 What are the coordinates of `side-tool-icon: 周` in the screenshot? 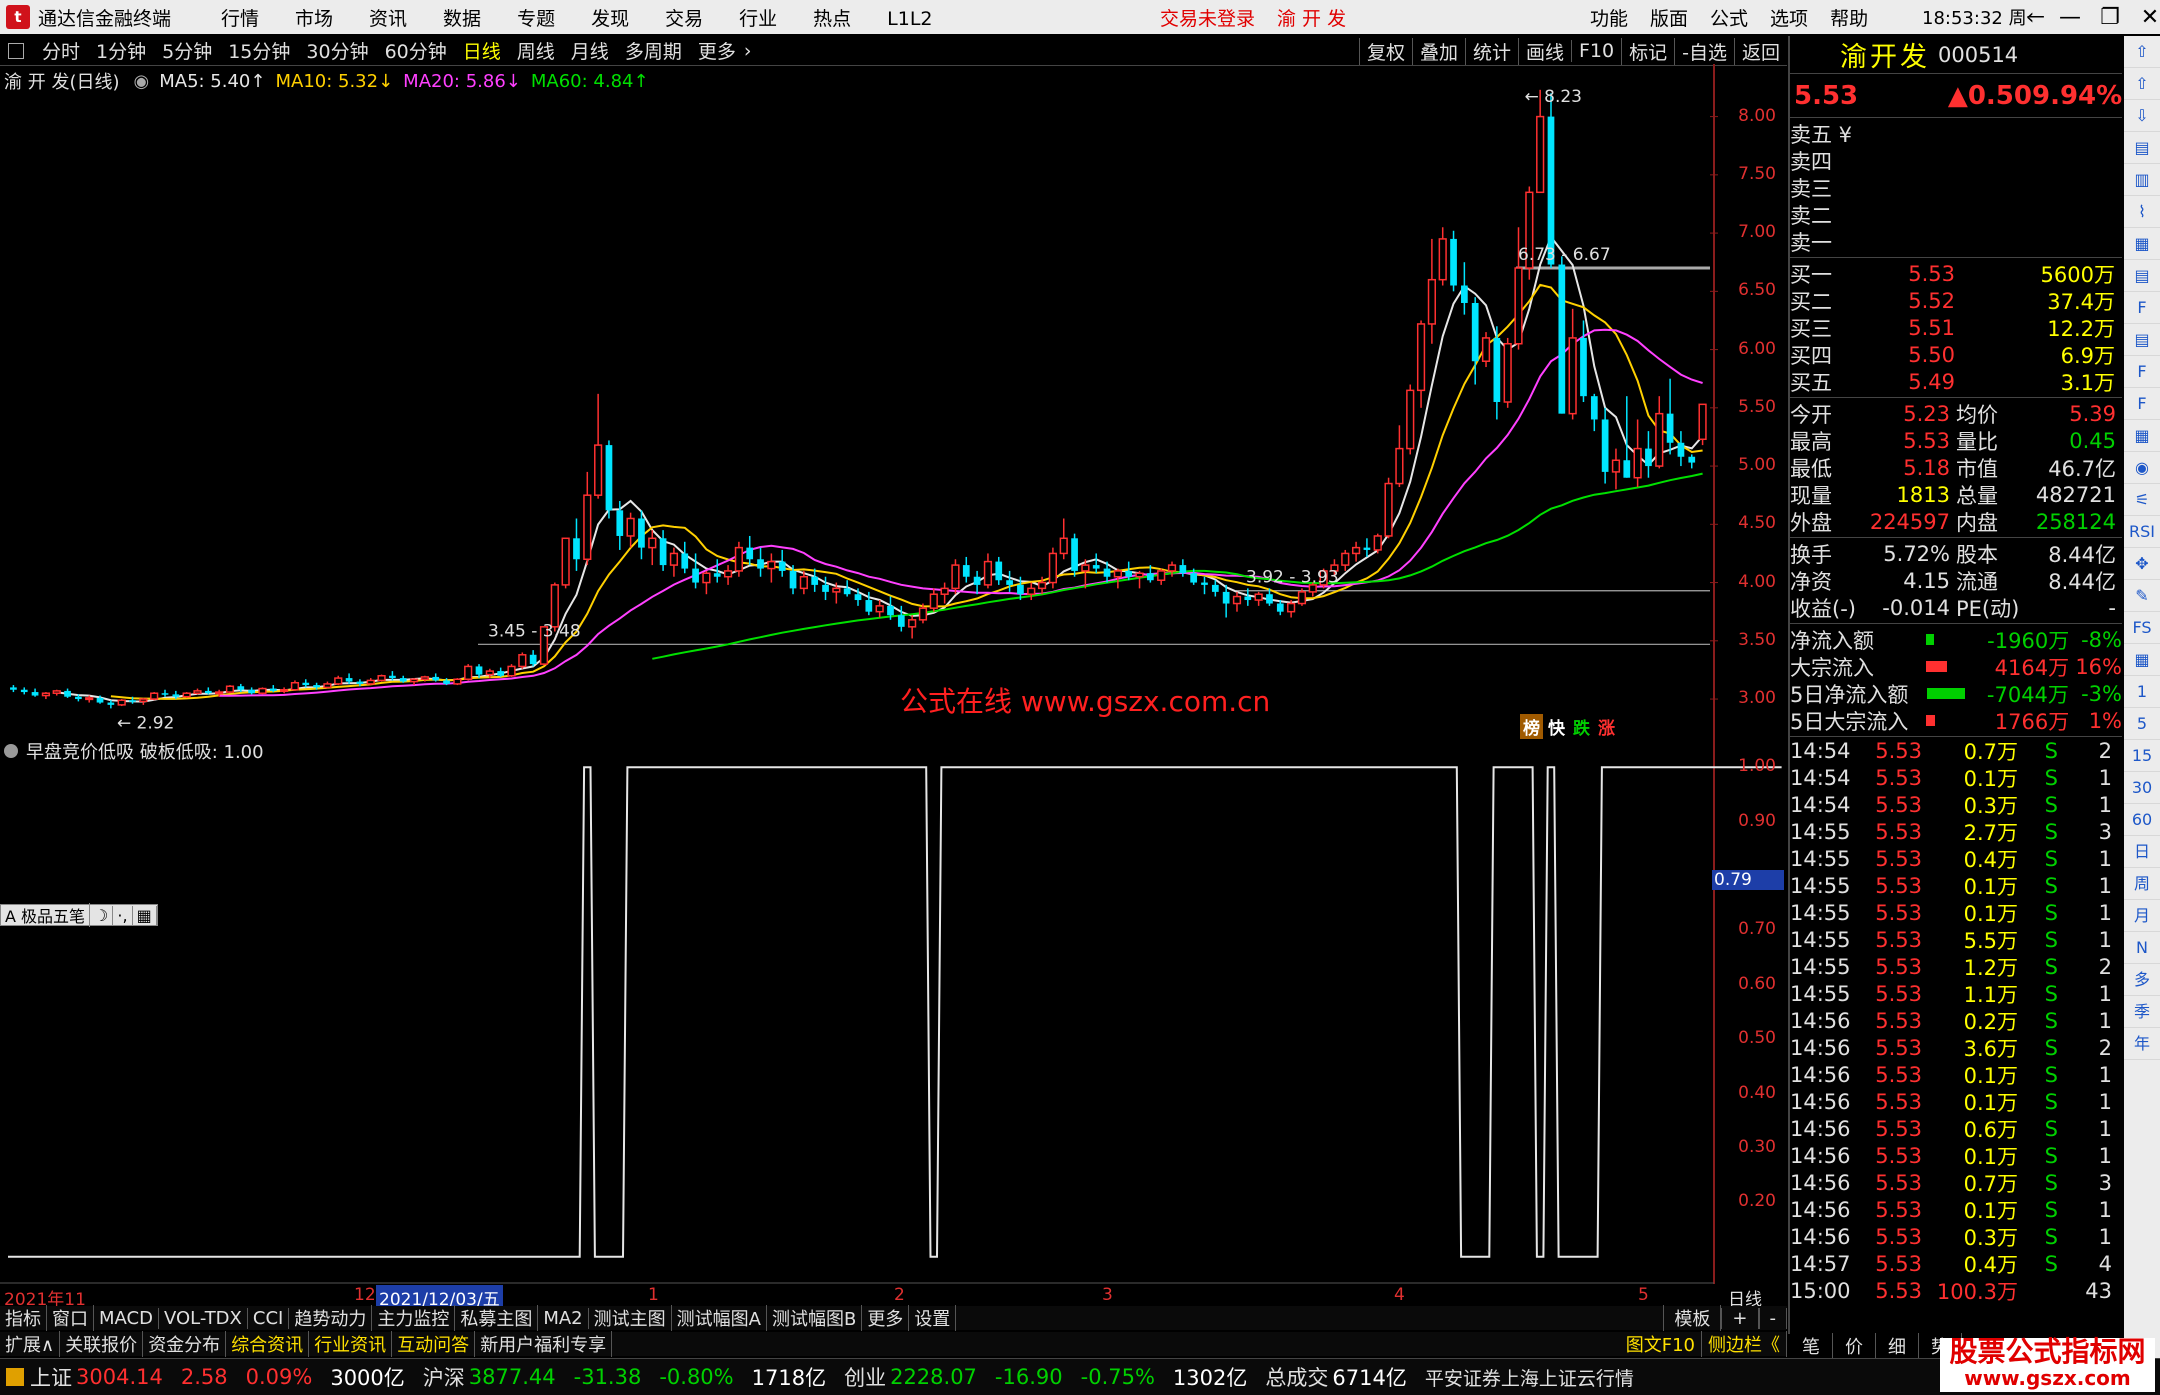 It's located at (2142, 884).